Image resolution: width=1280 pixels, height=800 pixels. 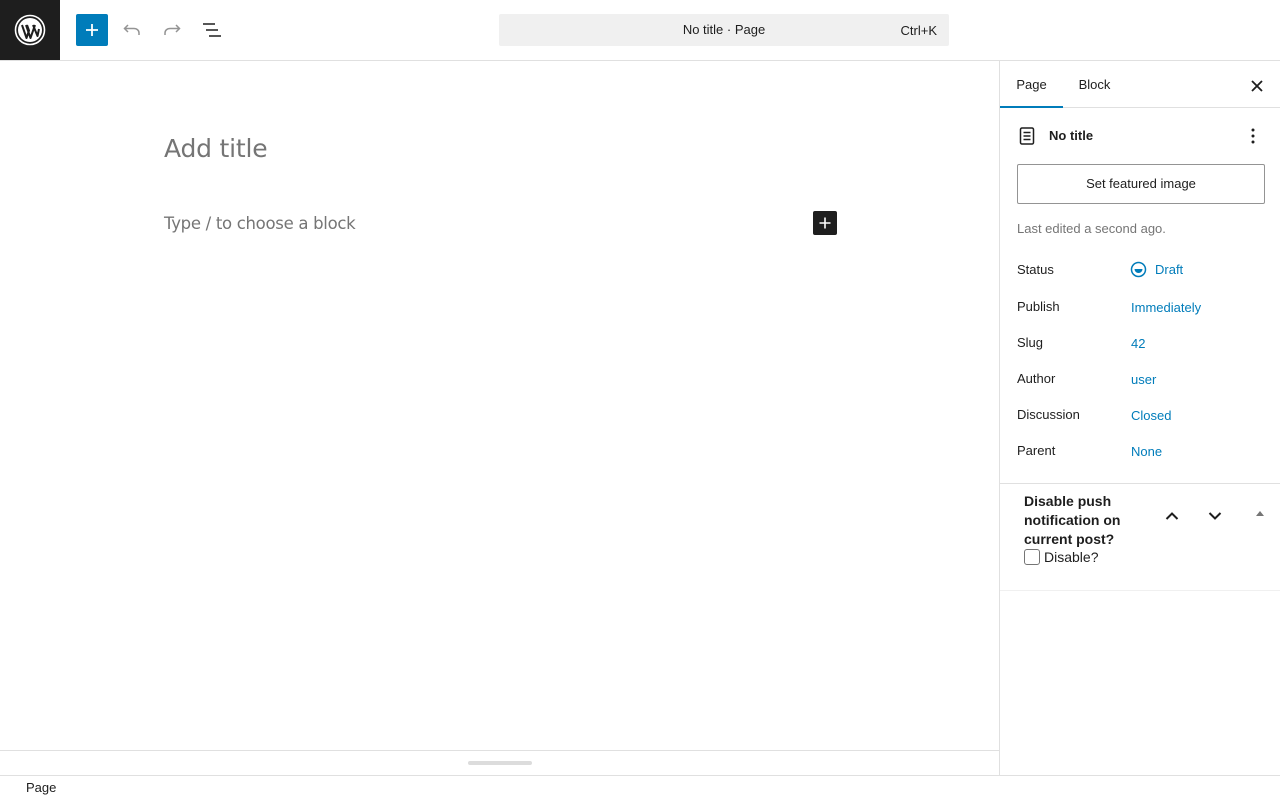 I want to click on keyboard-shortcut-hint: Ctrl+K, so click(x=918, y=30).